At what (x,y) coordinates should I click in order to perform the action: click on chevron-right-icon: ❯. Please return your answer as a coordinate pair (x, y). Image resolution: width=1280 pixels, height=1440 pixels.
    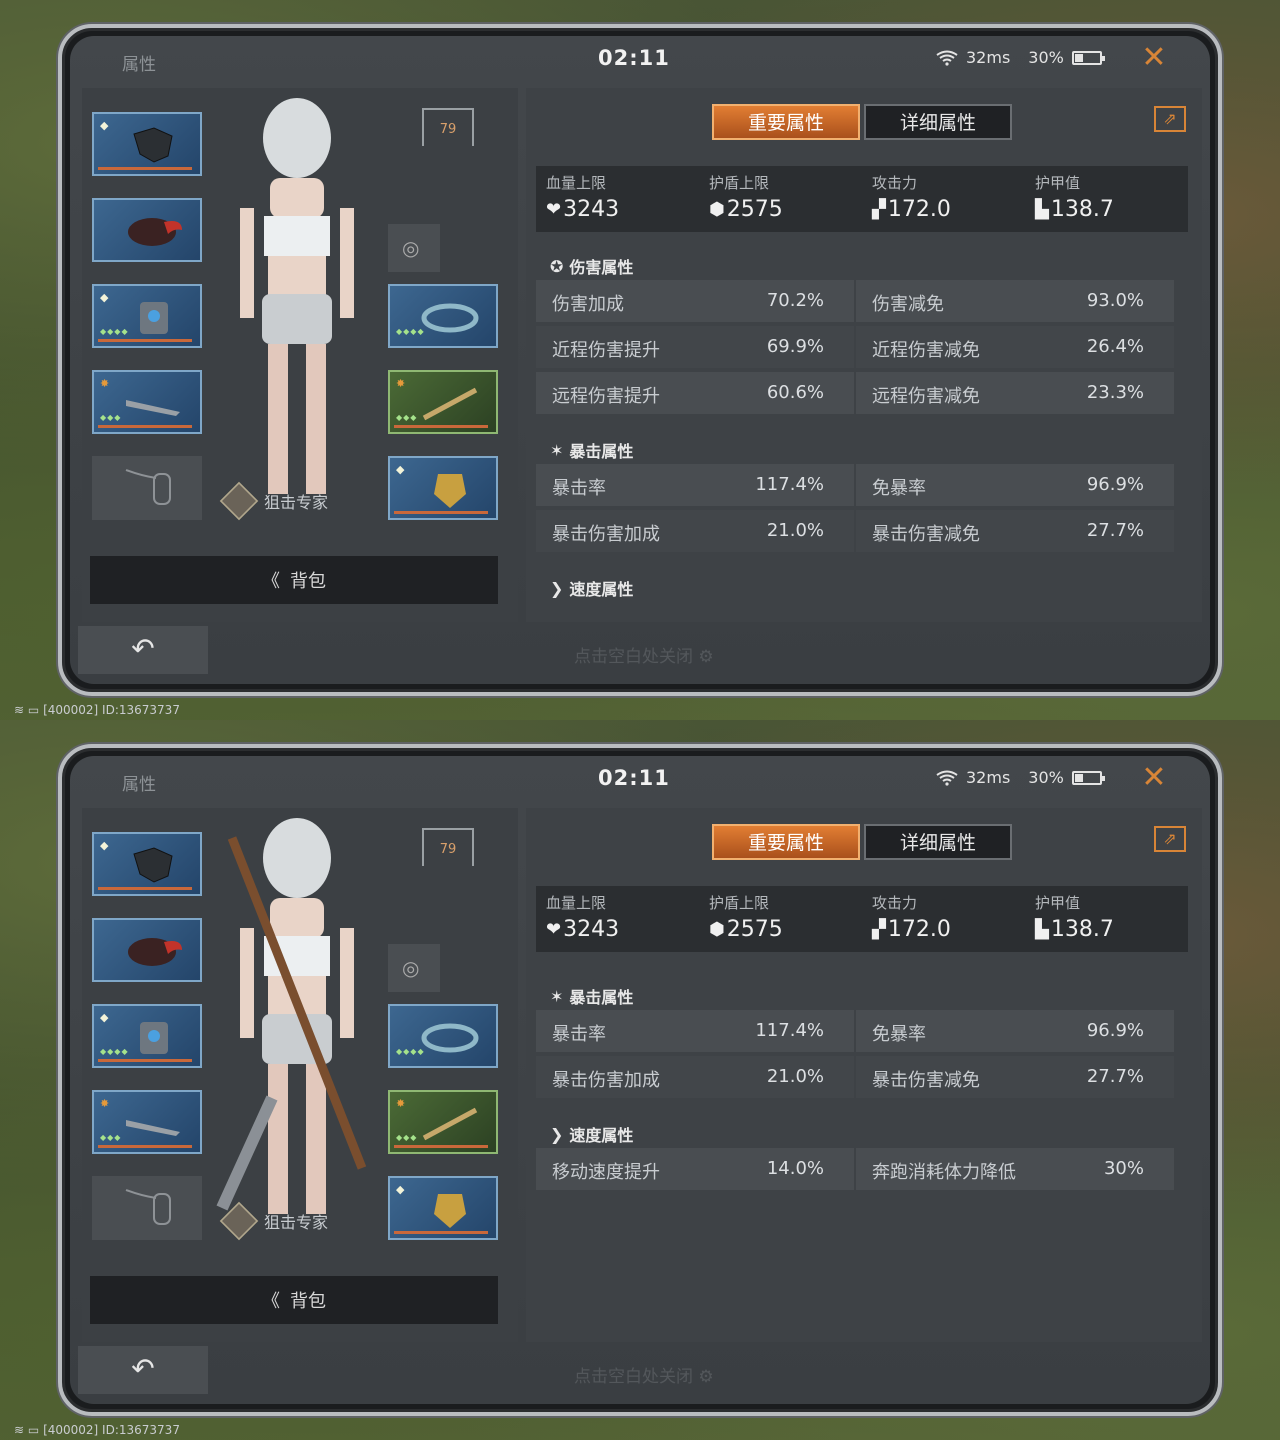
    Looking at the image, I should click on (557, 1134).